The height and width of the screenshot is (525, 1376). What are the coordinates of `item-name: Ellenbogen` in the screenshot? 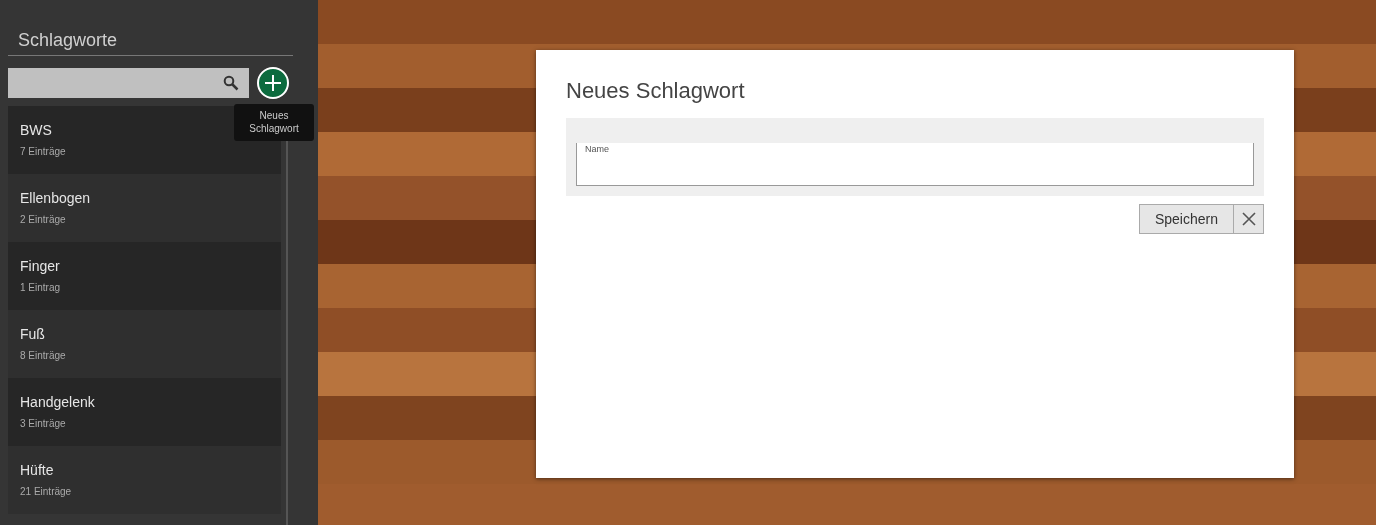 It's located at (56, 198).